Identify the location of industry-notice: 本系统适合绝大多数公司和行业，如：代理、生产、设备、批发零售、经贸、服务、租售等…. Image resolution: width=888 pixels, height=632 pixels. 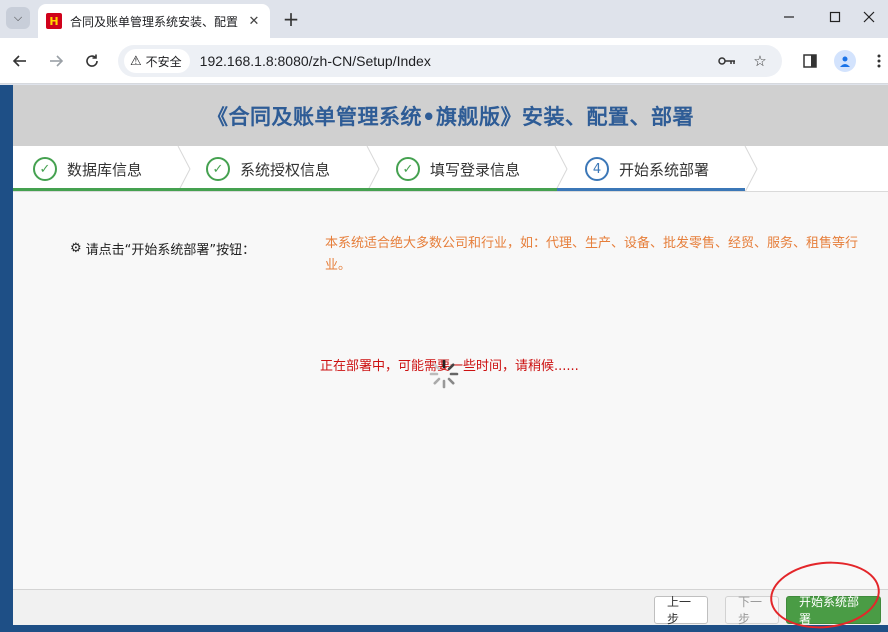
(592, 254).